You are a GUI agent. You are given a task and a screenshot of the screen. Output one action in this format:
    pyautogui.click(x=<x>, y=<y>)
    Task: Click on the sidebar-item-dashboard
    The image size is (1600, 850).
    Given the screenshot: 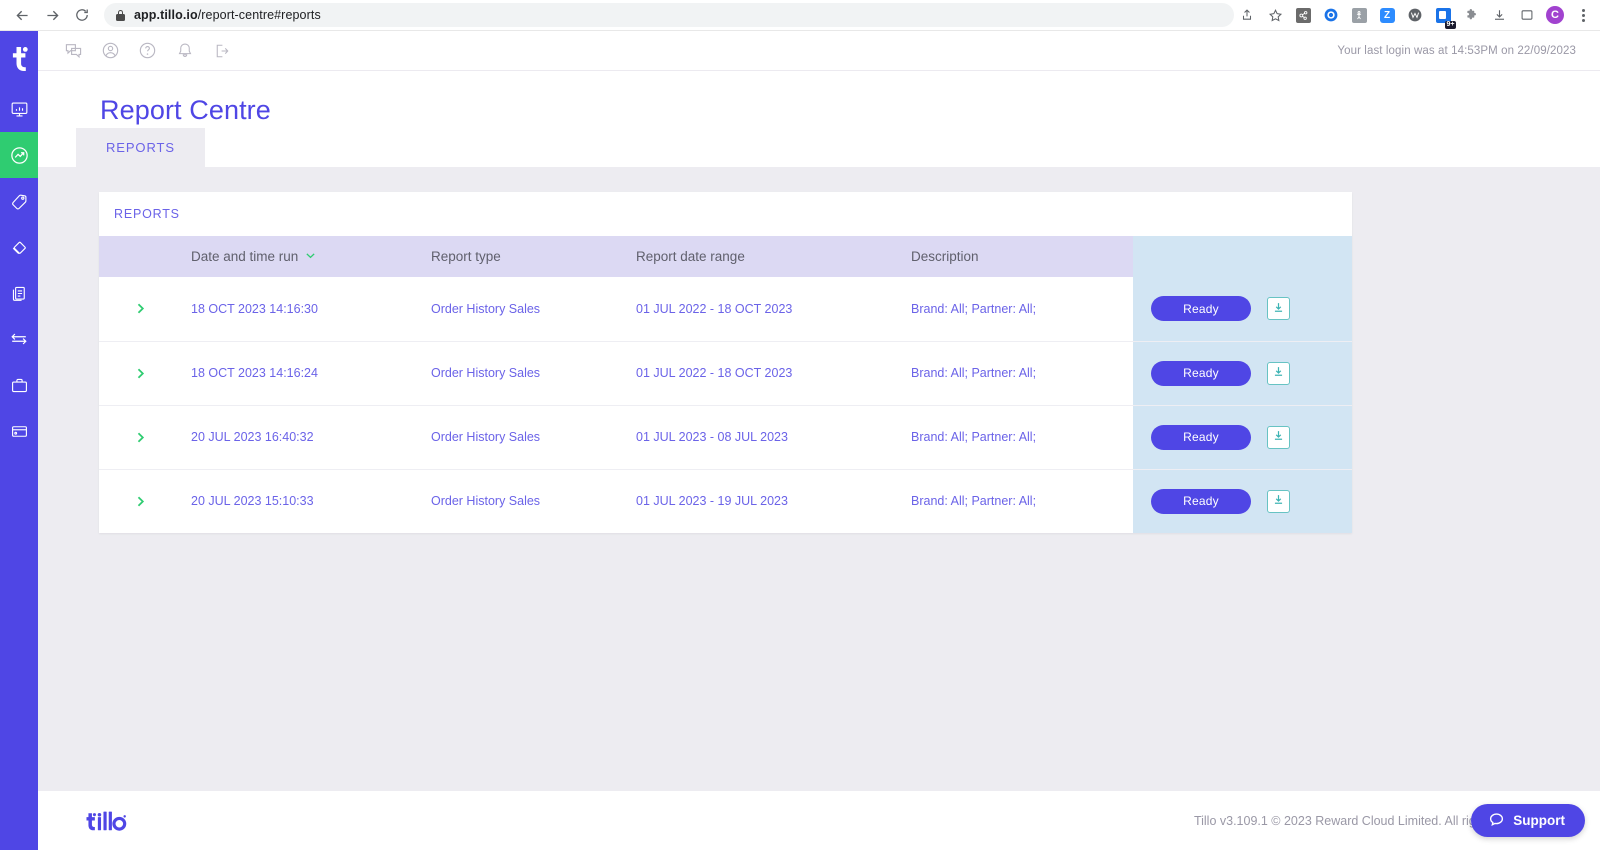 What is the action you would take?
    pyautogui.click(x=19, y=109)
    